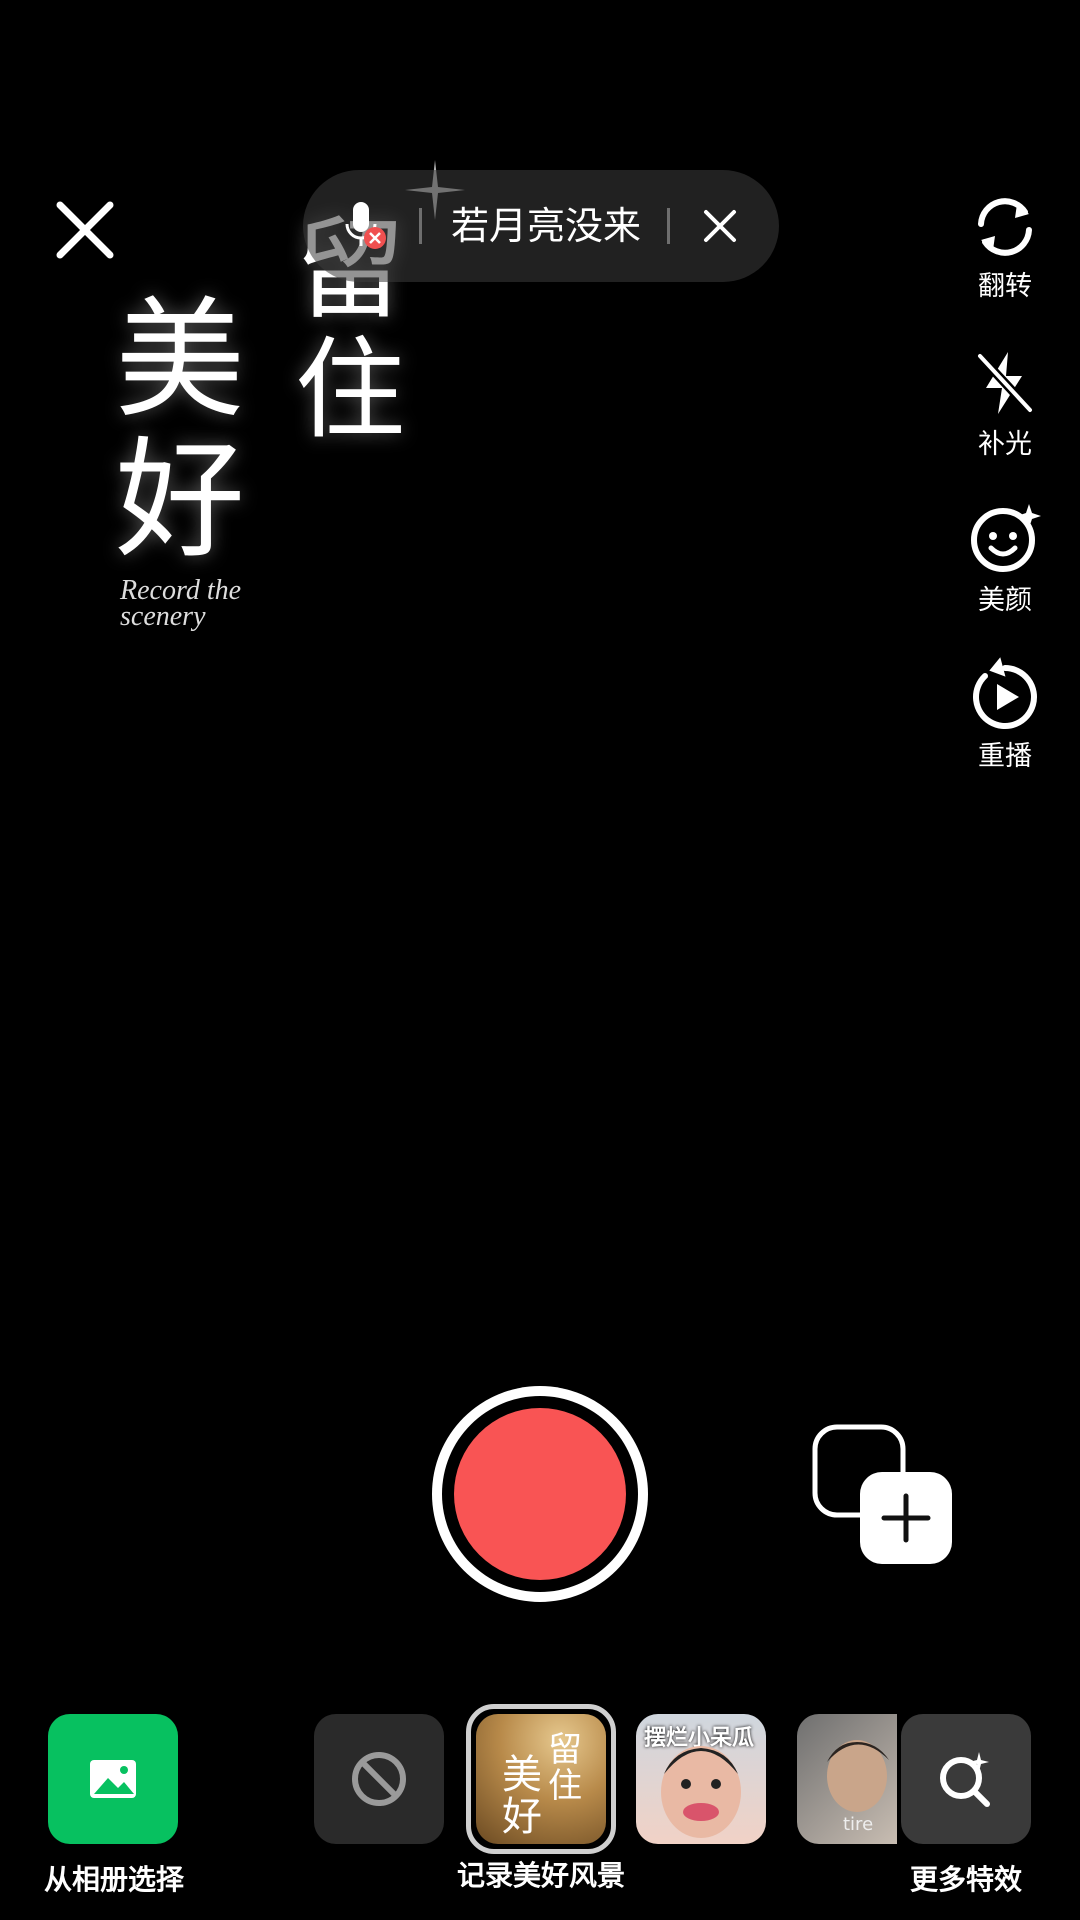 This screenshot has height=1920, width=1080. Describe the element at coordinates (546, 226) in the screenshot. I see `music-title: 若月亮没来` at that location.